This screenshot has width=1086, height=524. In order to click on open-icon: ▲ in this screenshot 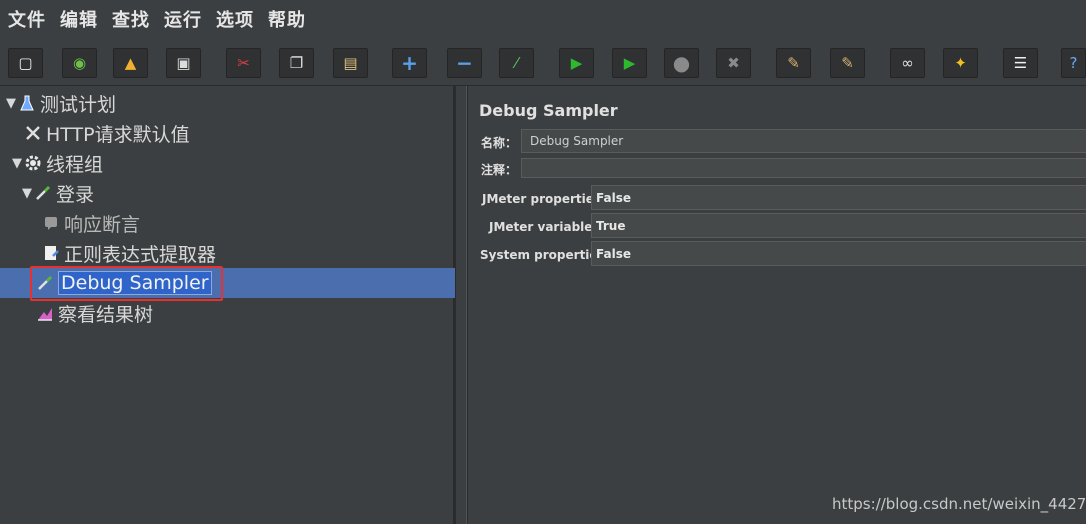, I will do `click(130, 62)`.